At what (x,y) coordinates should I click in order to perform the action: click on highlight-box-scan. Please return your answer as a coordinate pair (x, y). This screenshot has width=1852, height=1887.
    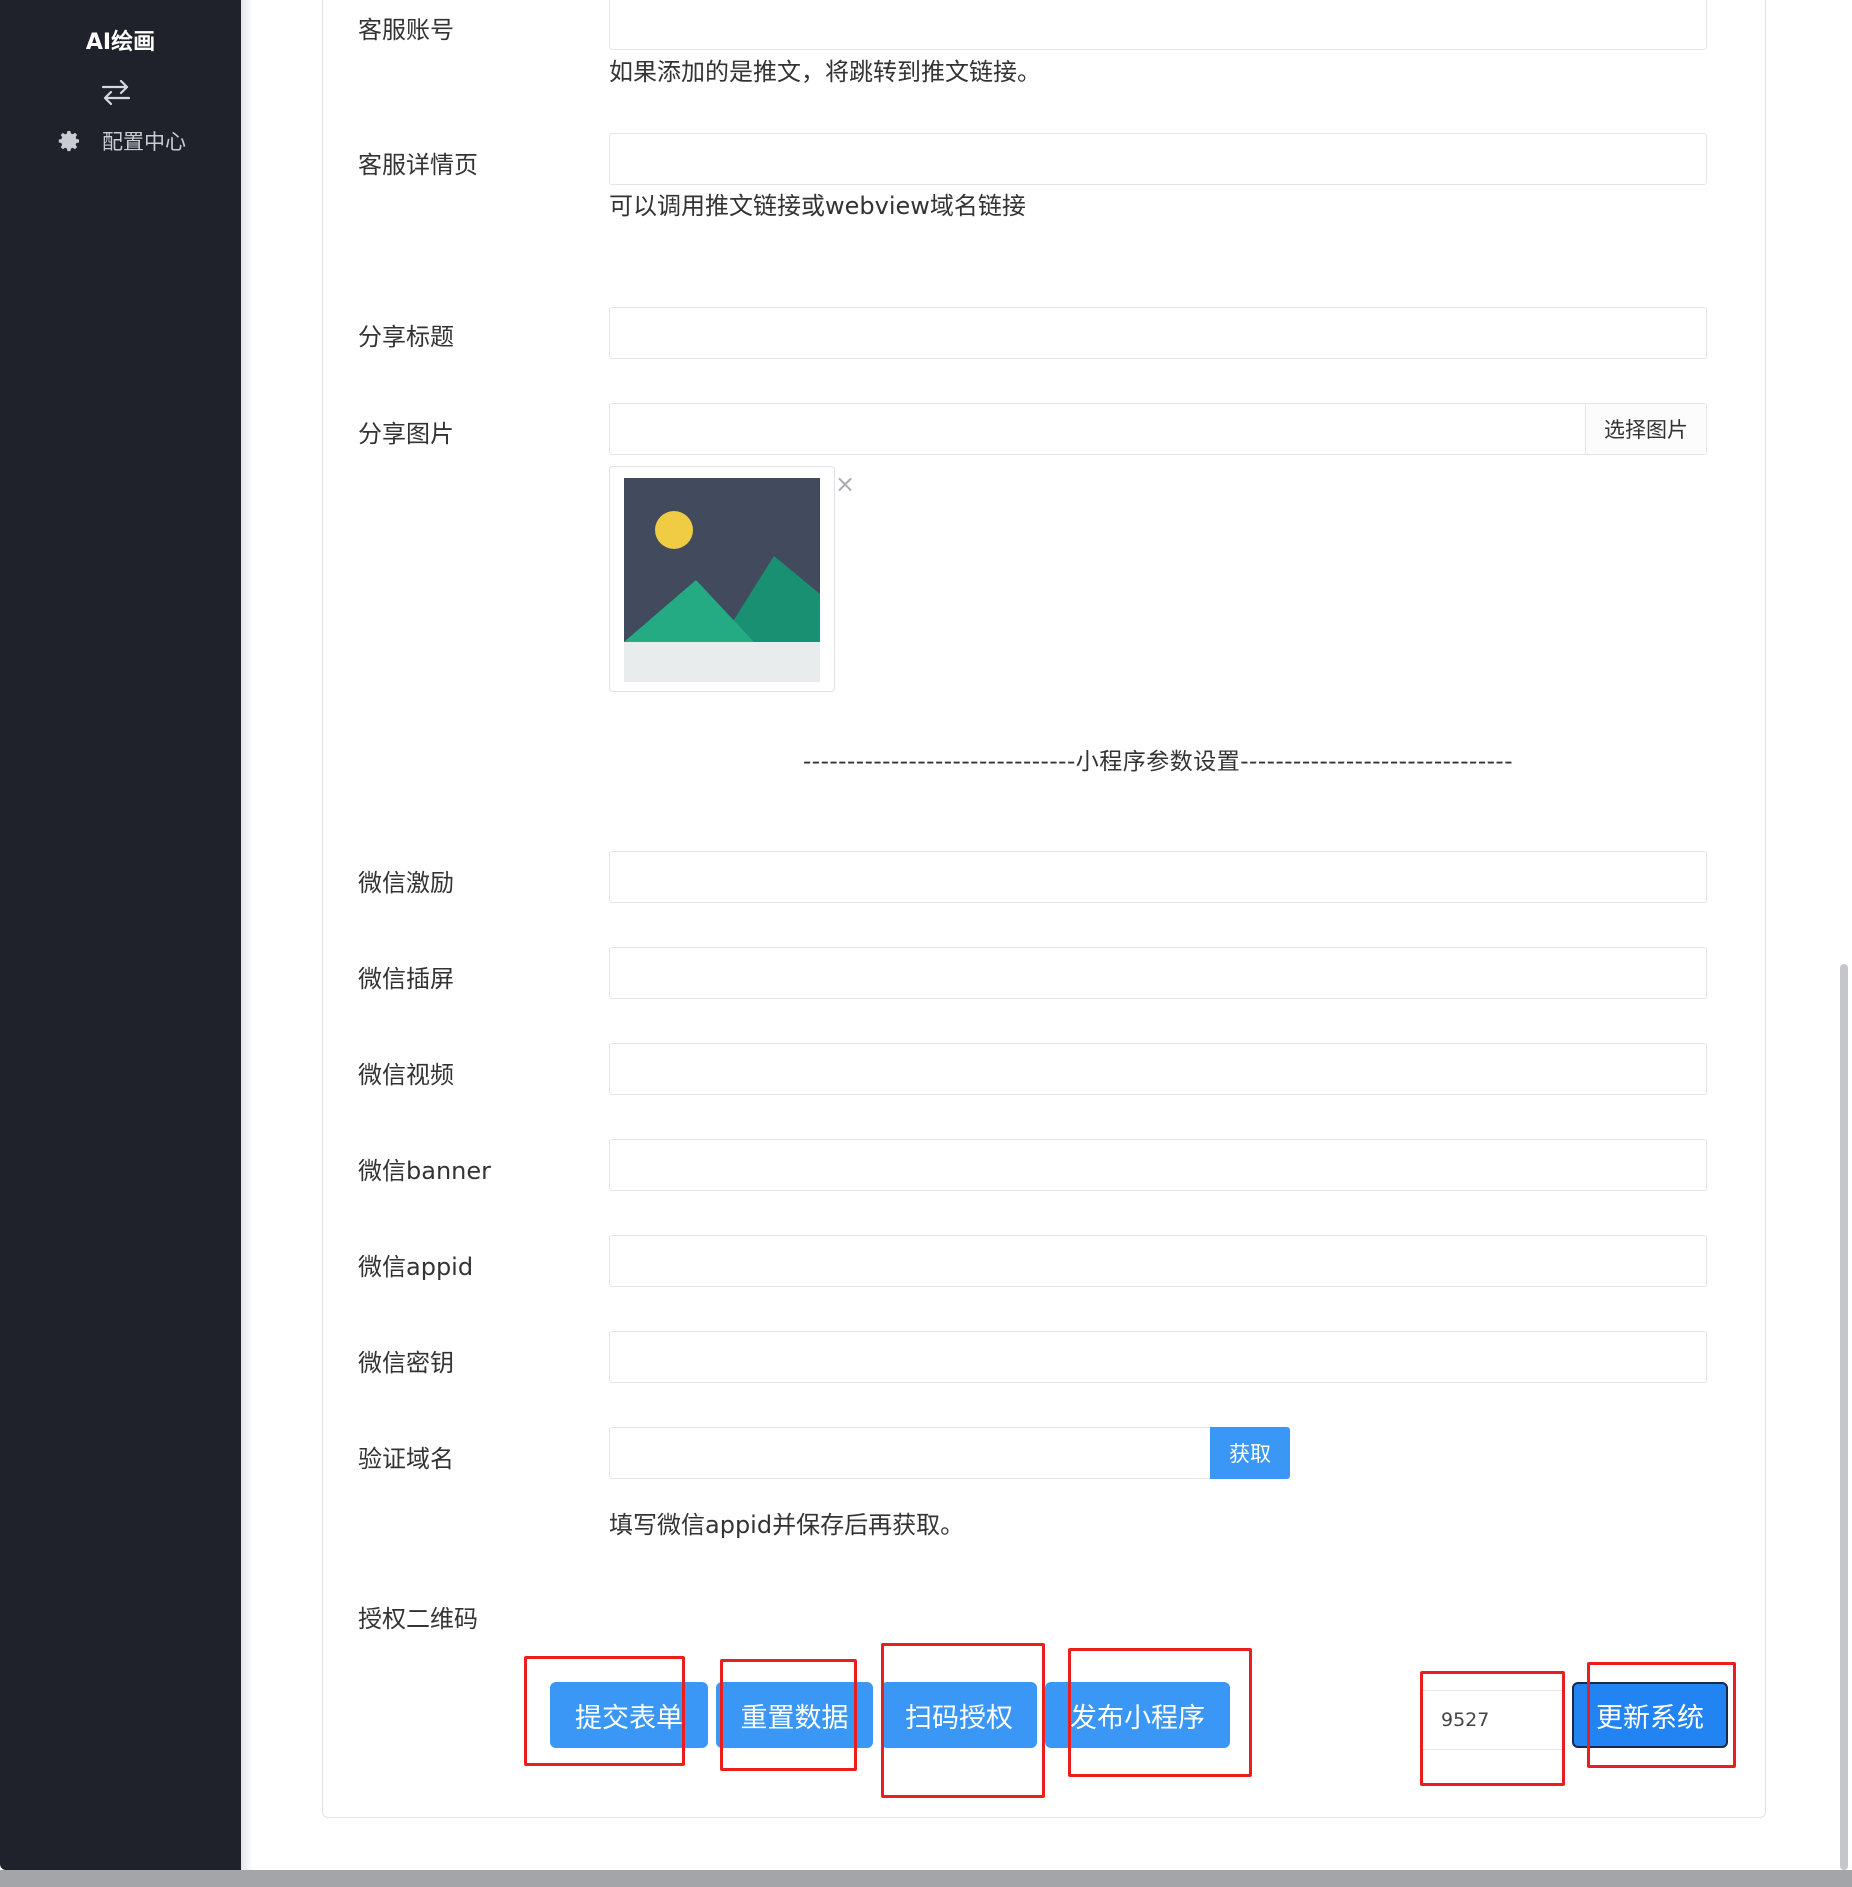
    Looking at the image, I should click on (963, 1720).